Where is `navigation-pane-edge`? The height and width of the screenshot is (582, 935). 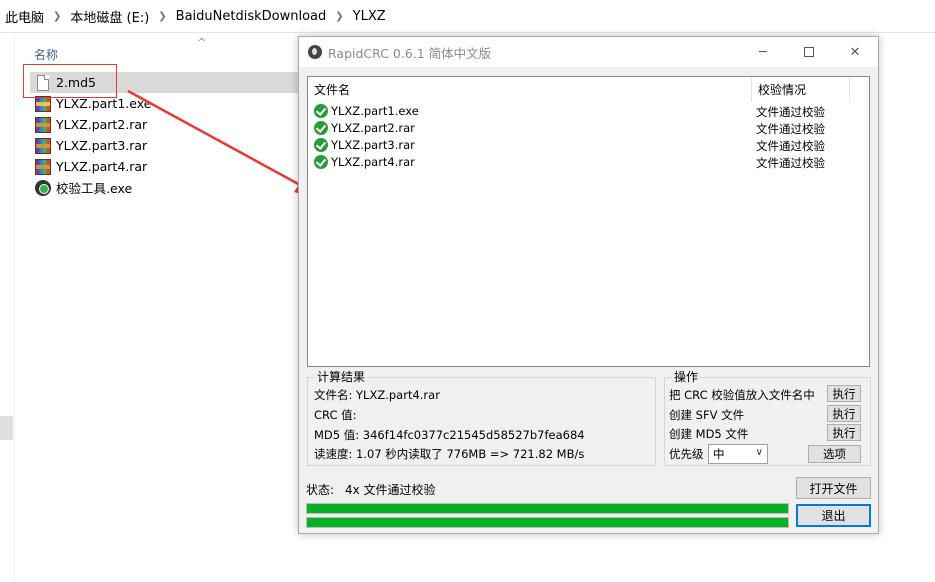 navigation-pane-edge is located at coordinates (7, 308).